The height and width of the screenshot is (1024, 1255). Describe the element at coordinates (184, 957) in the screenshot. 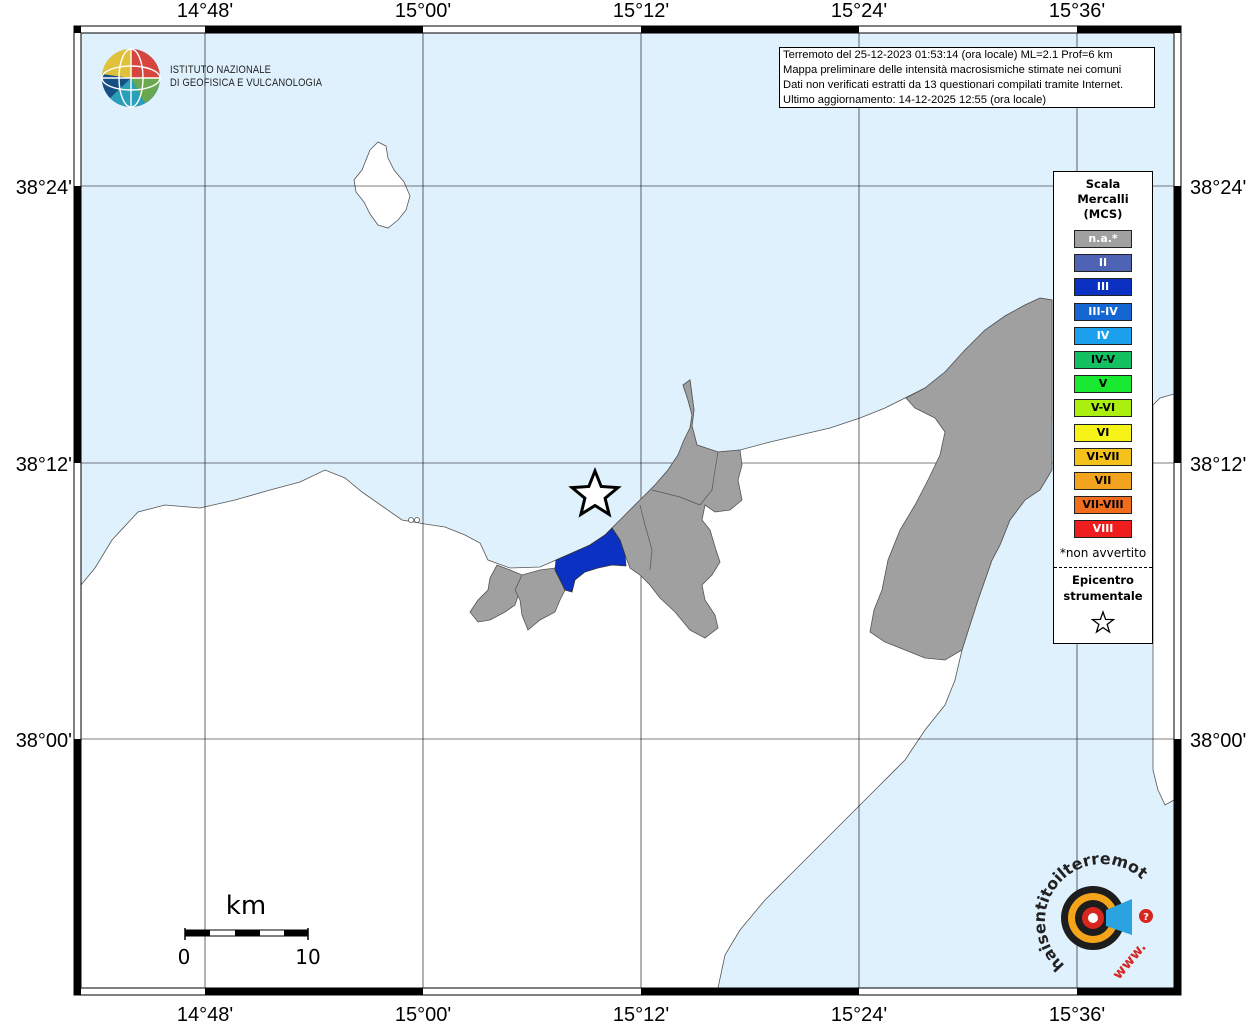

I see `scale-min-label: 0` at that location.